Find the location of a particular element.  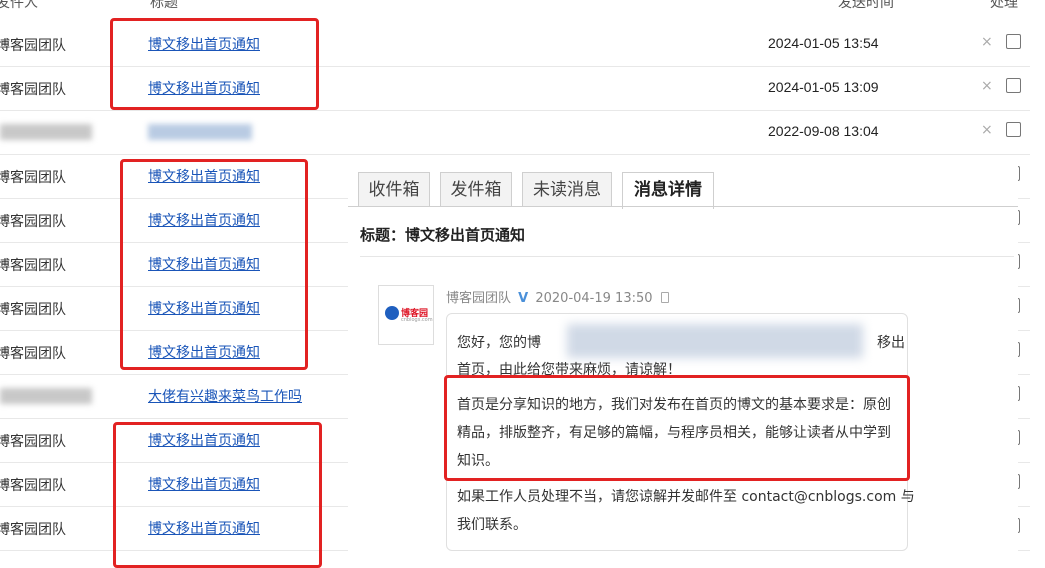

title-column-header: 标题 is located at coordinates (164, 5).